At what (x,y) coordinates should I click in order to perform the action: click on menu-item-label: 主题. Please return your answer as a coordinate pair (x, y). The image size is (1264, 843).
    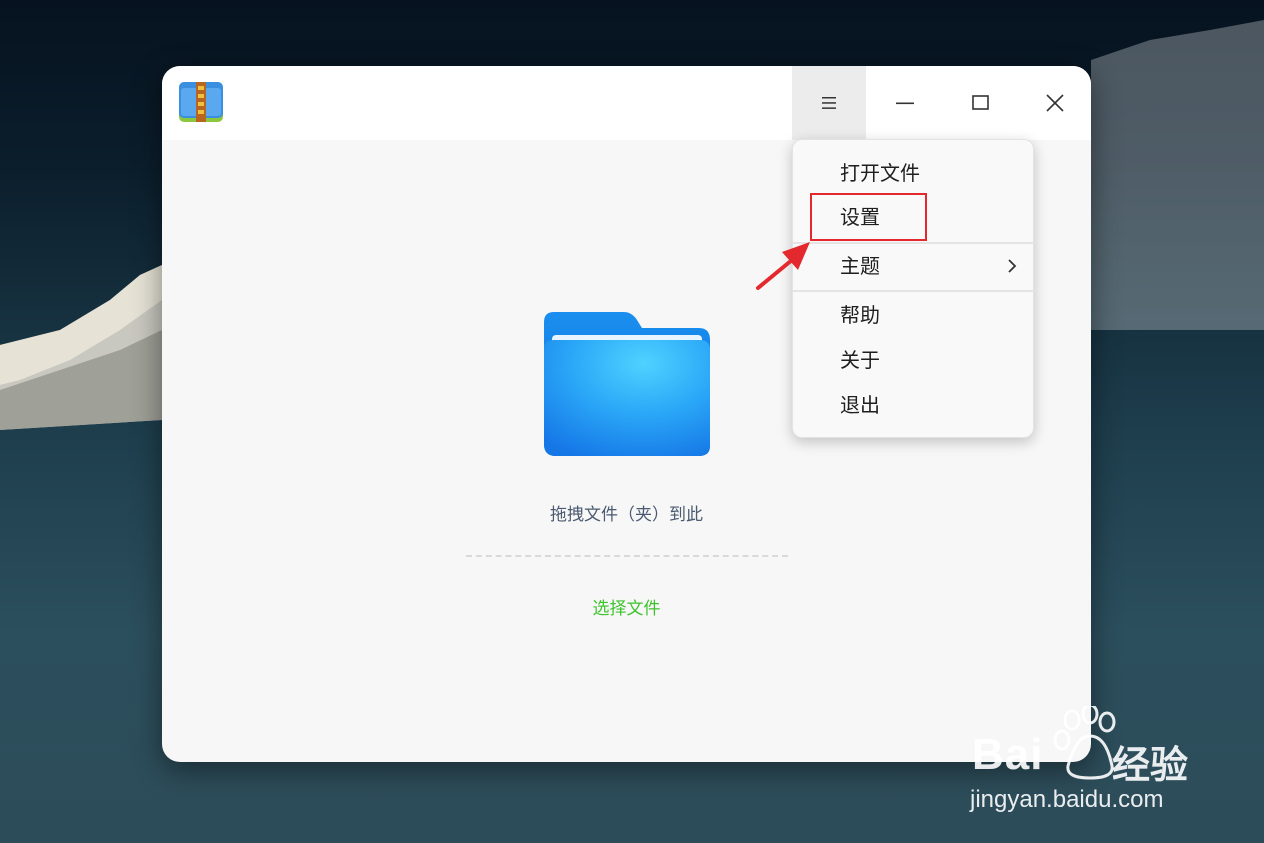
    Looking at the image, I should click on (860, 266).